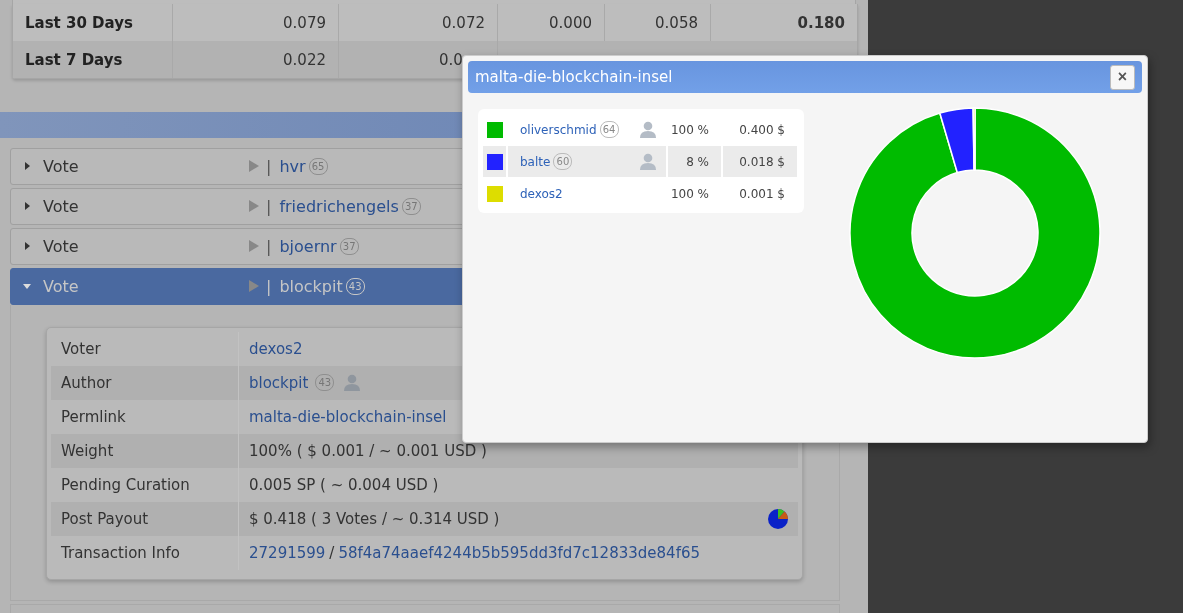 This screenshot has width=1183, height=613. What do you see at coordinates (304, 22) in the screenshot?
I see `table-cell: 0.079` at bounding box center [304, 22].